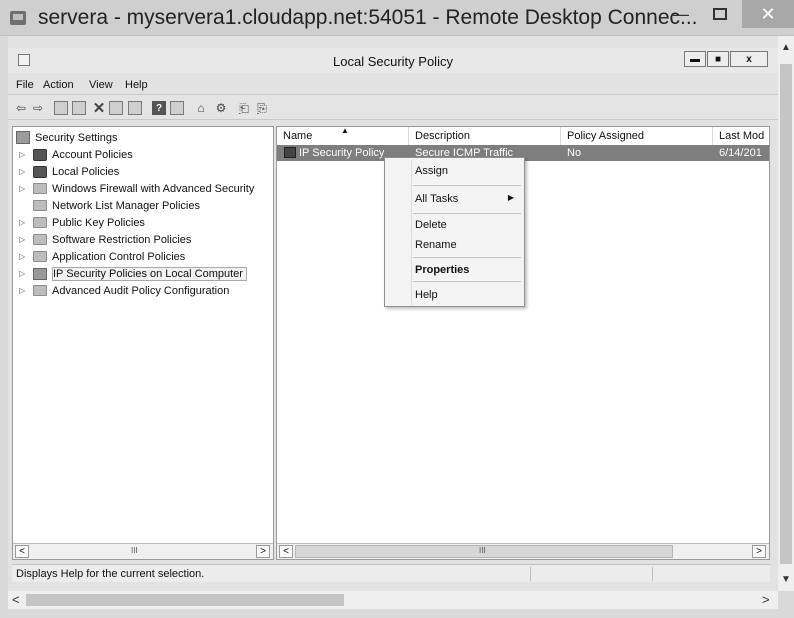 This screenshot has width=794, height=618. What do you see at coordinates (485, 136) in the screenshot?
I see `column-header-description: Description` at bounding box center [485, 136].